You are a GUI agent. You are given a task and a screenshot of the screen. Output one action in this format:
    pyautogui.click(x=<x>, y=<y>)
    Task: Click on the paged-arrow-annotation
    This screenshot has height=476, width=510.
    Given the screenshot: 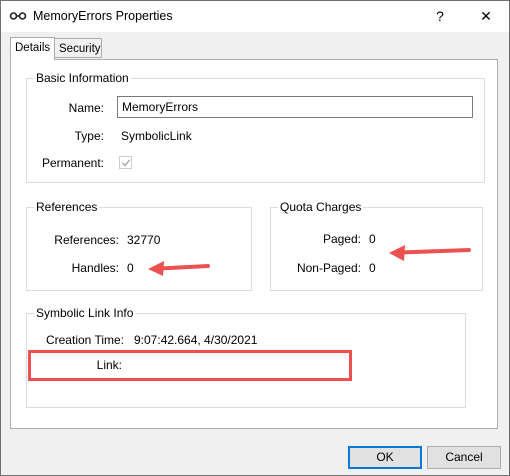 What is the action you would take?
    pyautogui.click(x=430, y=253)
    